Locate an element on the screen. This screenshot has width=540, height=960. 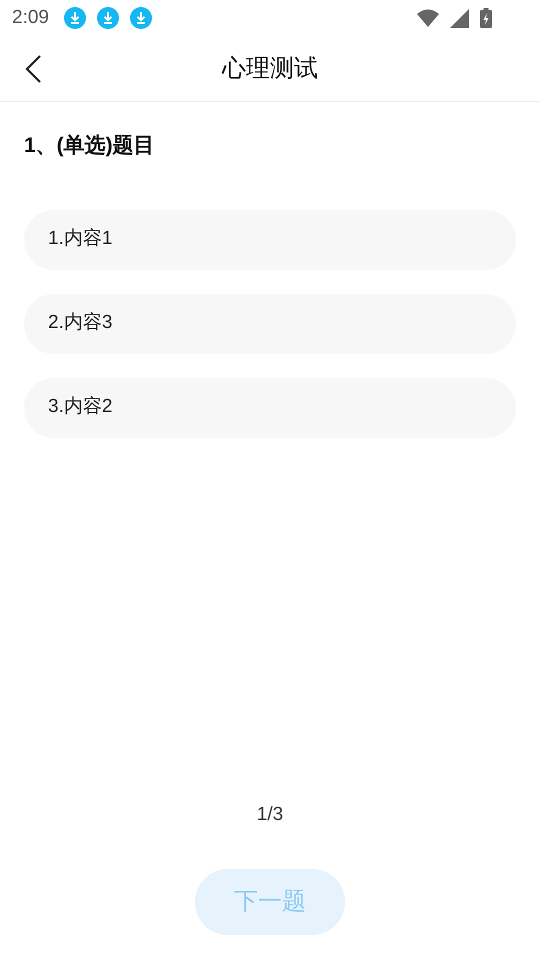
signal-icon is located at coordinates (459, 18).